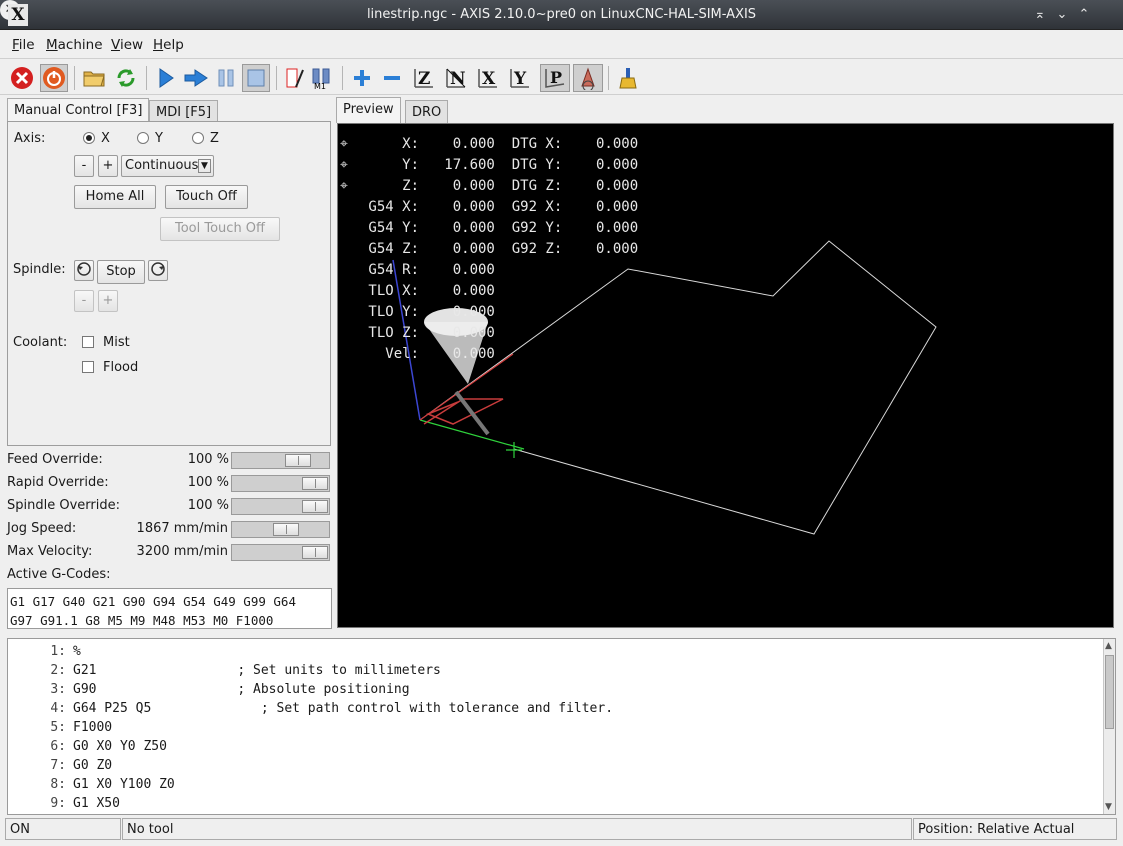 This screenshot has width=1123, height=846. What do you see at coordinates (108, 166) in the screenshot?
I see `jog-plus-button: +` at bounding box center [108, 166].